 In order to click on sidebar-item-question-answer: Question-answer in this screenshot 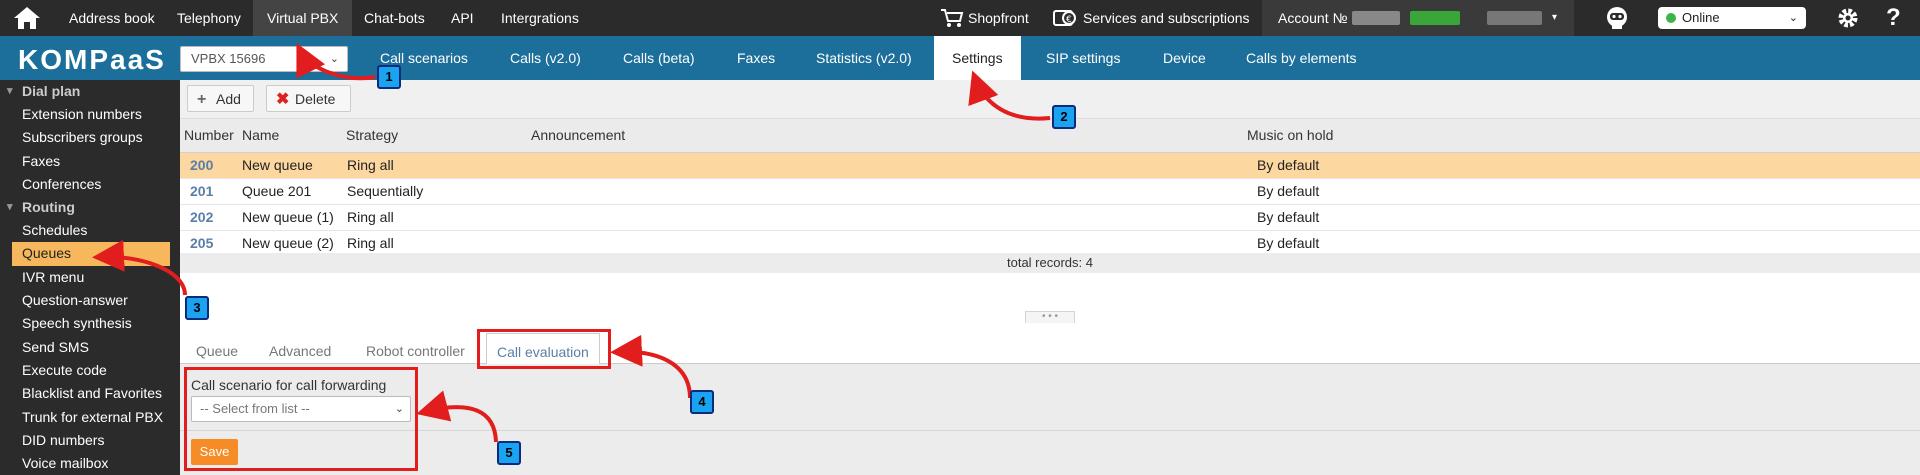, I will do `click(90, 300)`.